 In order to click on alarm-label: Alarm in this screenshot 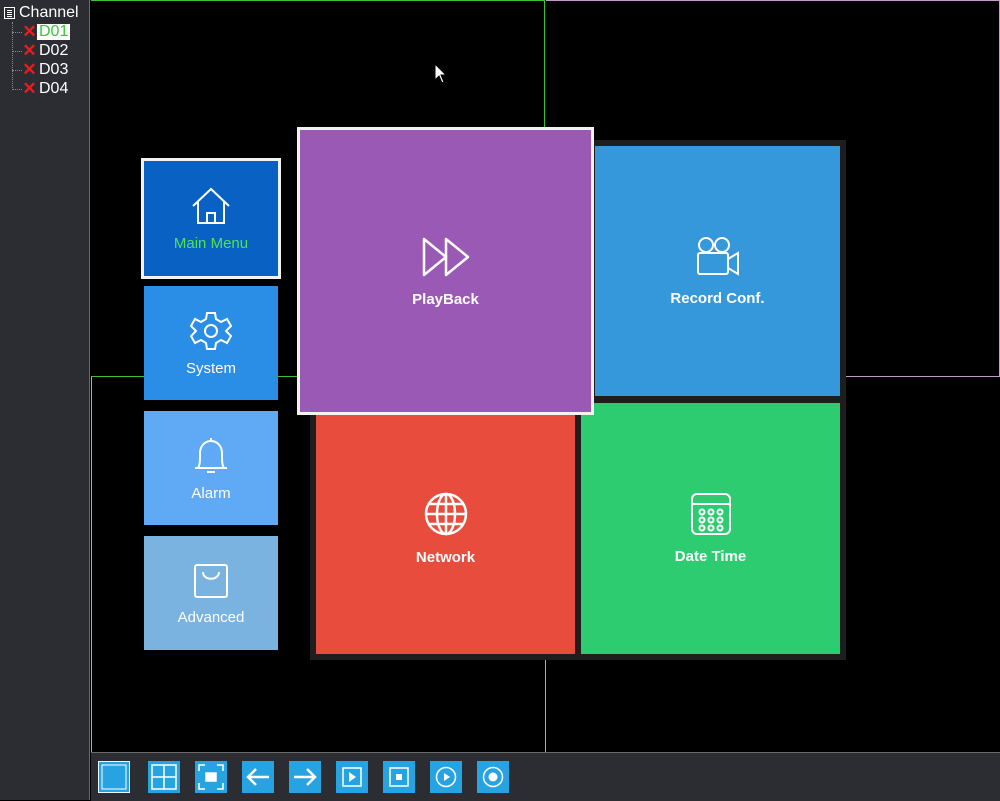, I will do `click(211, 493)`.